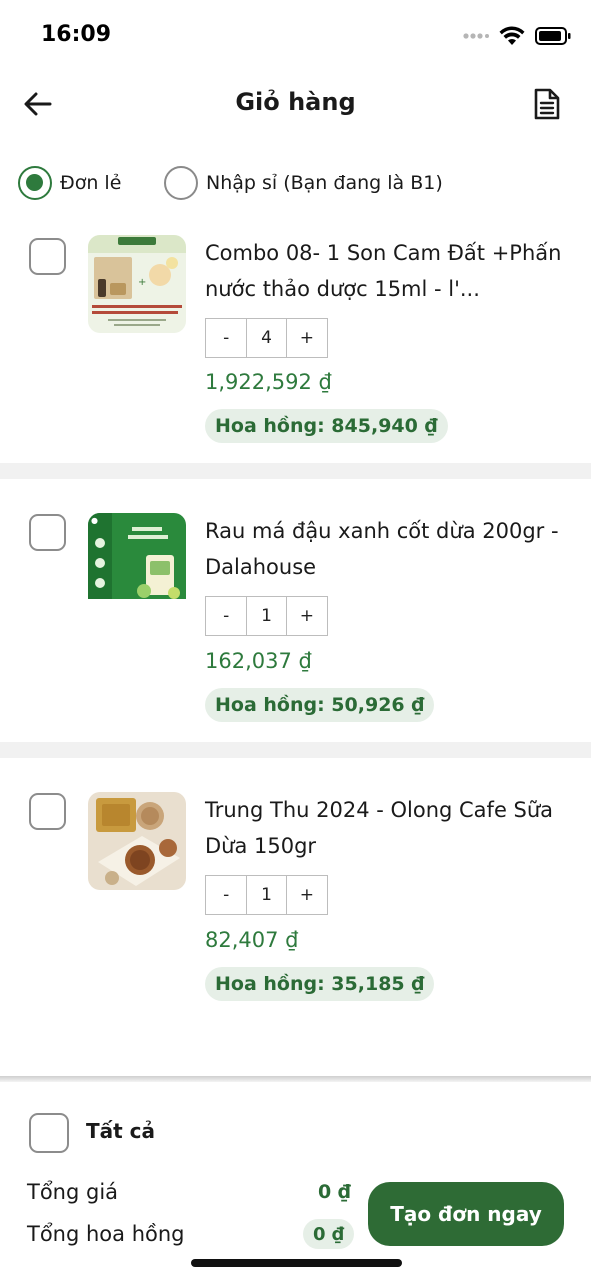 Image resolution: width=591 pixels, height=1280 pixels. I want to click on product-image-rau-ma: ●, so click(137, 562).